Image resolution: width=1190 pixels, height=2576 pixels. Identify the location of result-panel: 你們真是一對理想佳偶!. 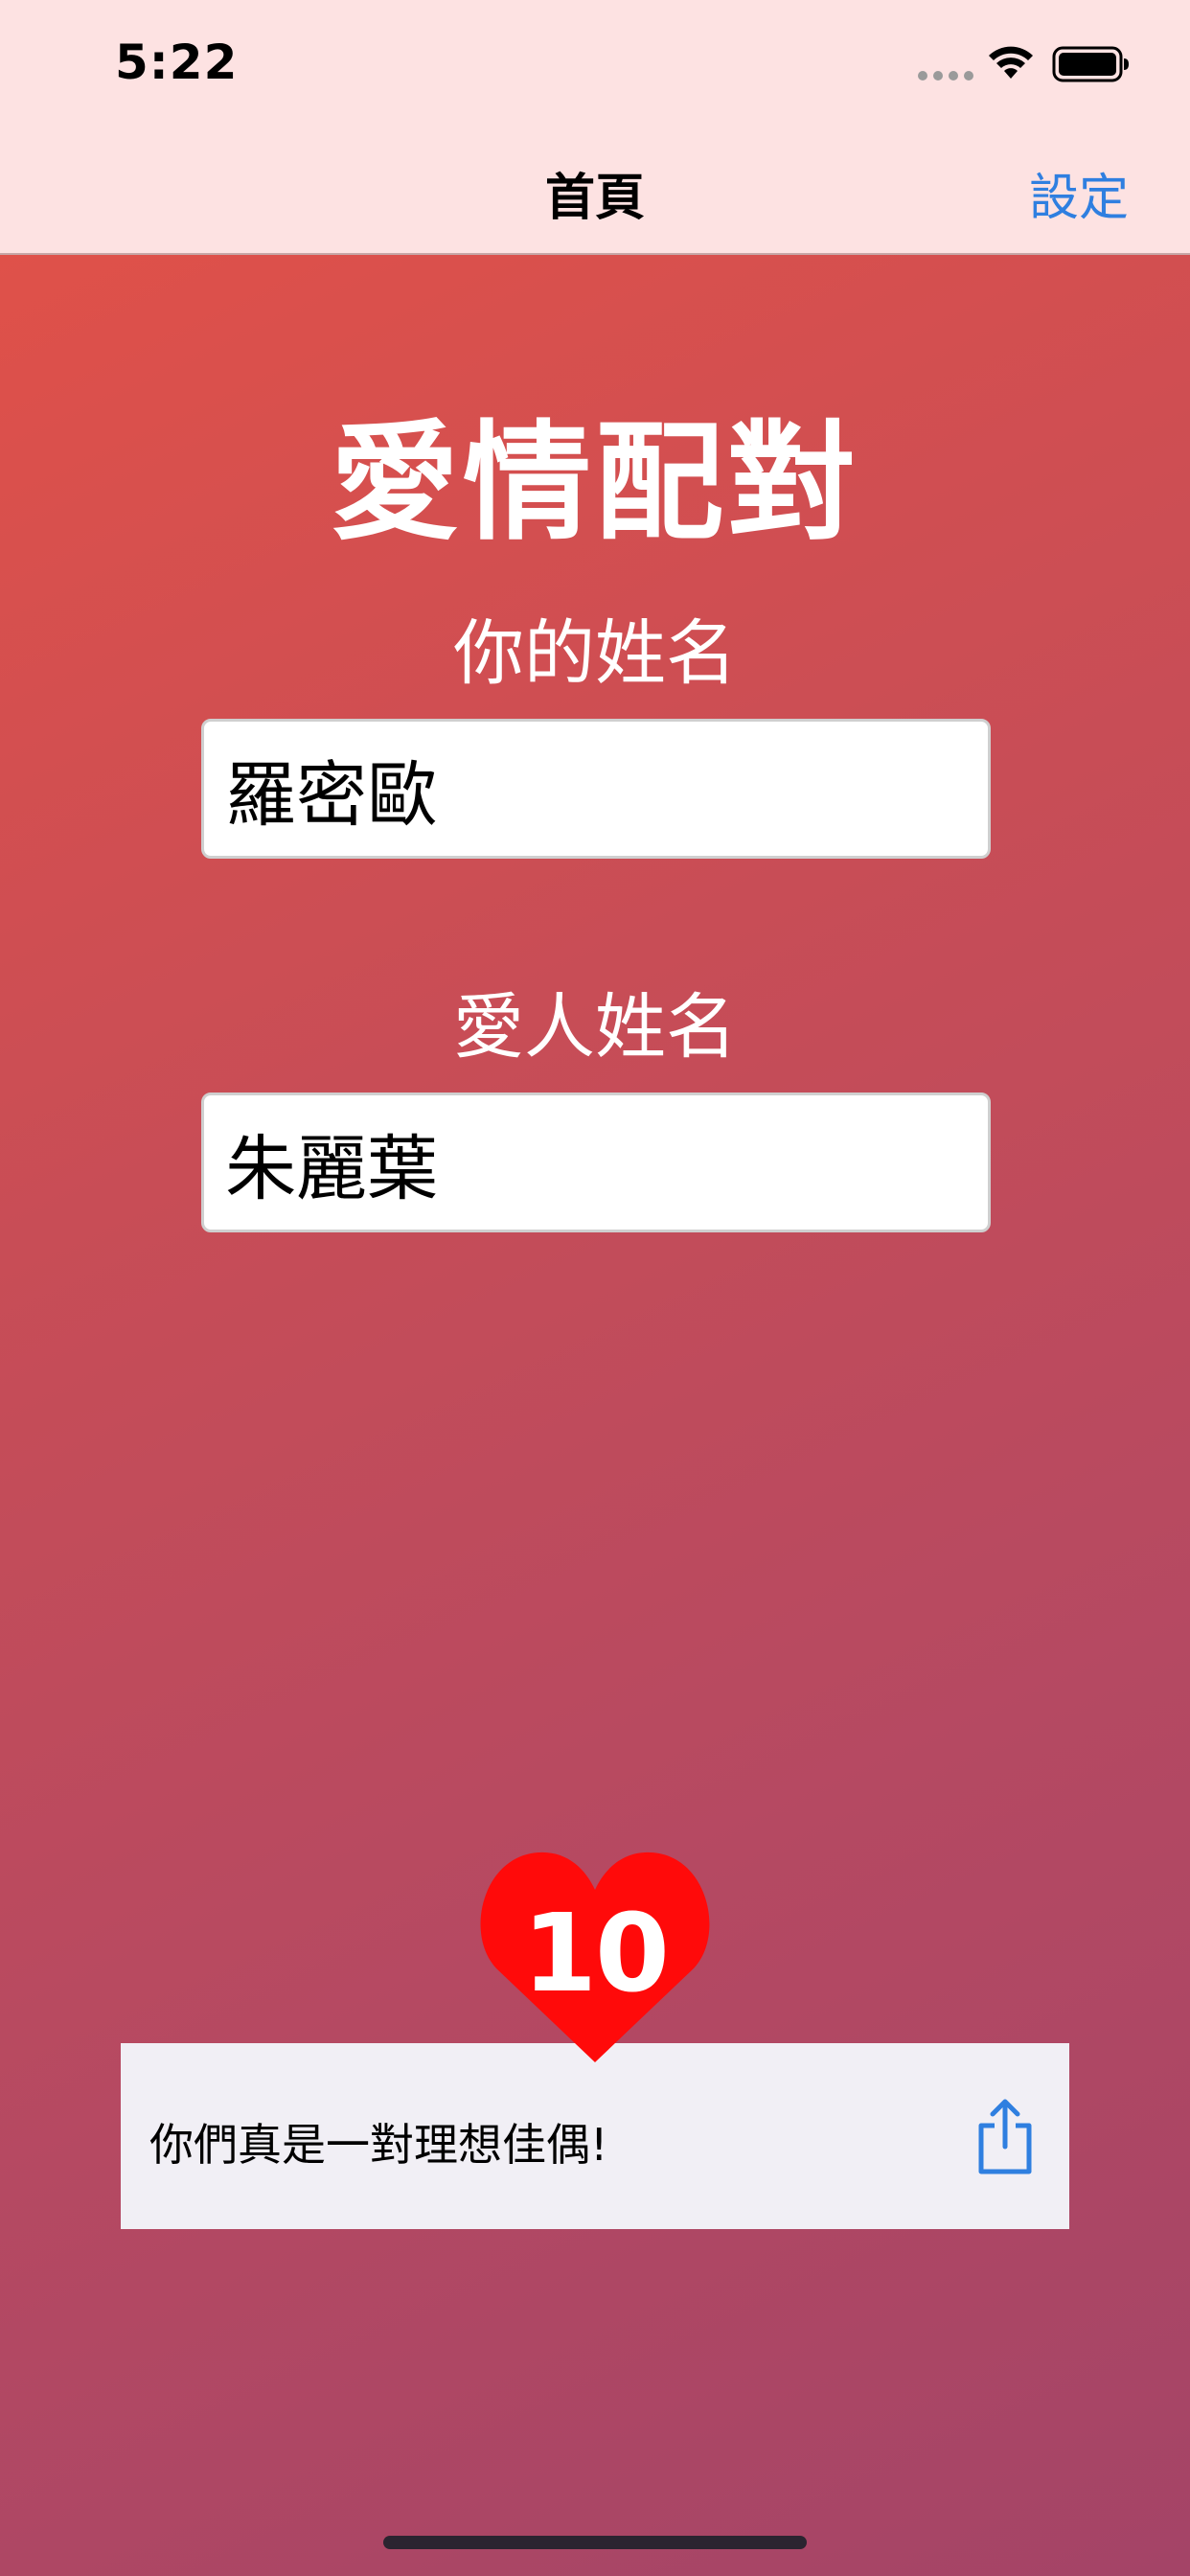
(595, 2136).